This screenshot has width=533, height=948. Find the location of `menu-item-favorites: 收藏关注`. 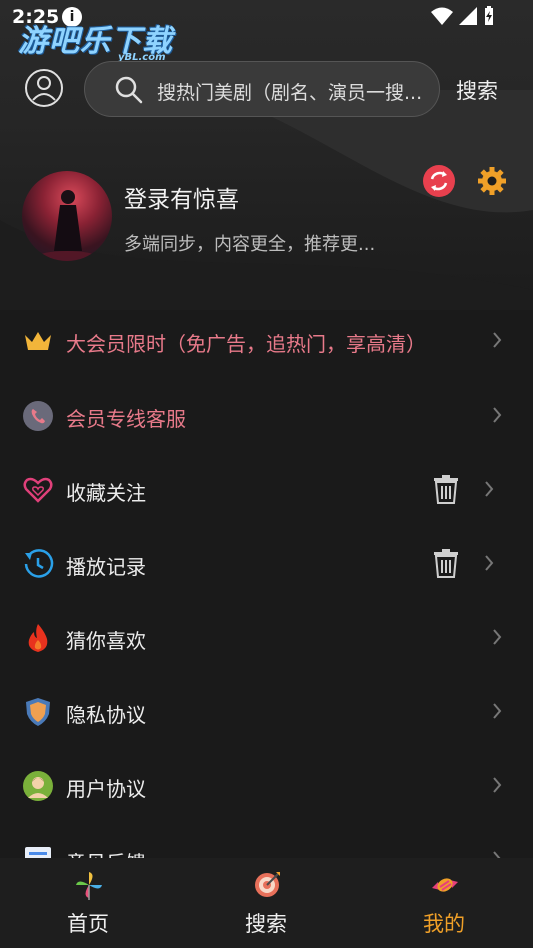

menu-item-favorites: 收藏关注 is located at coordinates (266, 490).